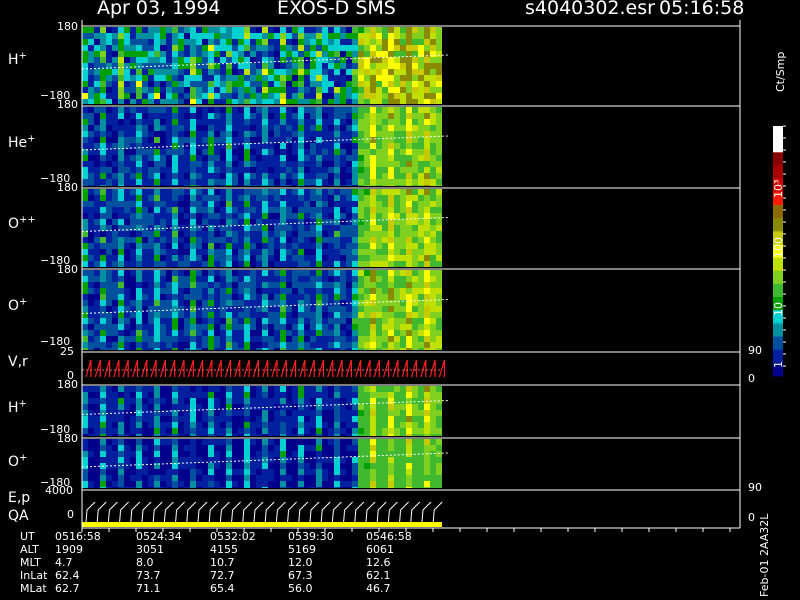  What do you see at coordinates (145, 562) in the screenshot?
I see `orbit-row-value: 8.0` at bounding box center [145, 562].